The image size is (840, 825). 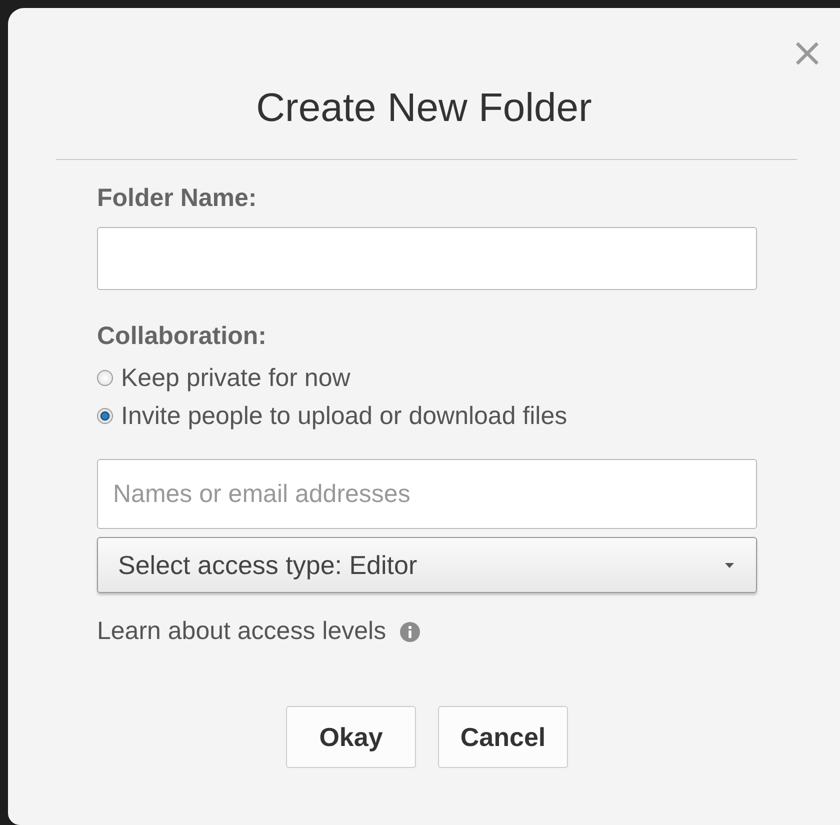 What do you see at coordinates (427, 565) in the screenshot?
I see `access-type-dropdown: Select access type: Editor` at bounding box center [427, 565].